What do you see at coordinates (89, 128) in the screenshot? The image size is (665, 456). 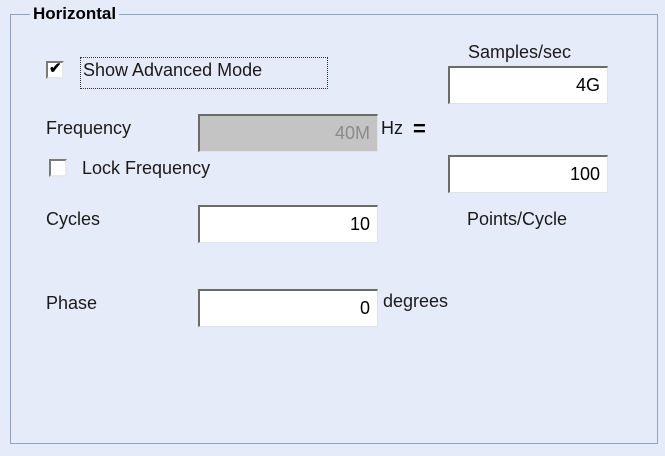 I see `frequency-label: Frequency` at bounding box center [89, 128].